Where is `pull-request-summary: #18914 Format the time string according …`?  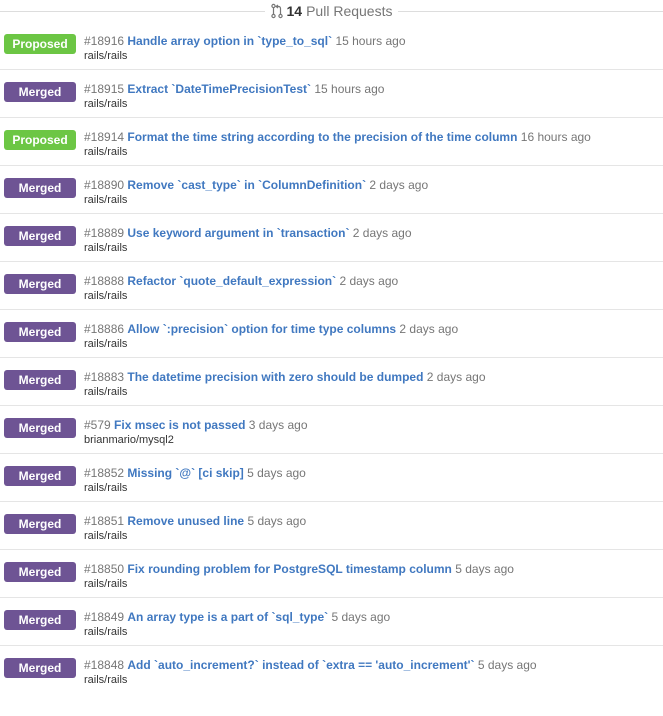
pull-request-summary: #18914 Format the time string according … is located at coordinates (373, 137).